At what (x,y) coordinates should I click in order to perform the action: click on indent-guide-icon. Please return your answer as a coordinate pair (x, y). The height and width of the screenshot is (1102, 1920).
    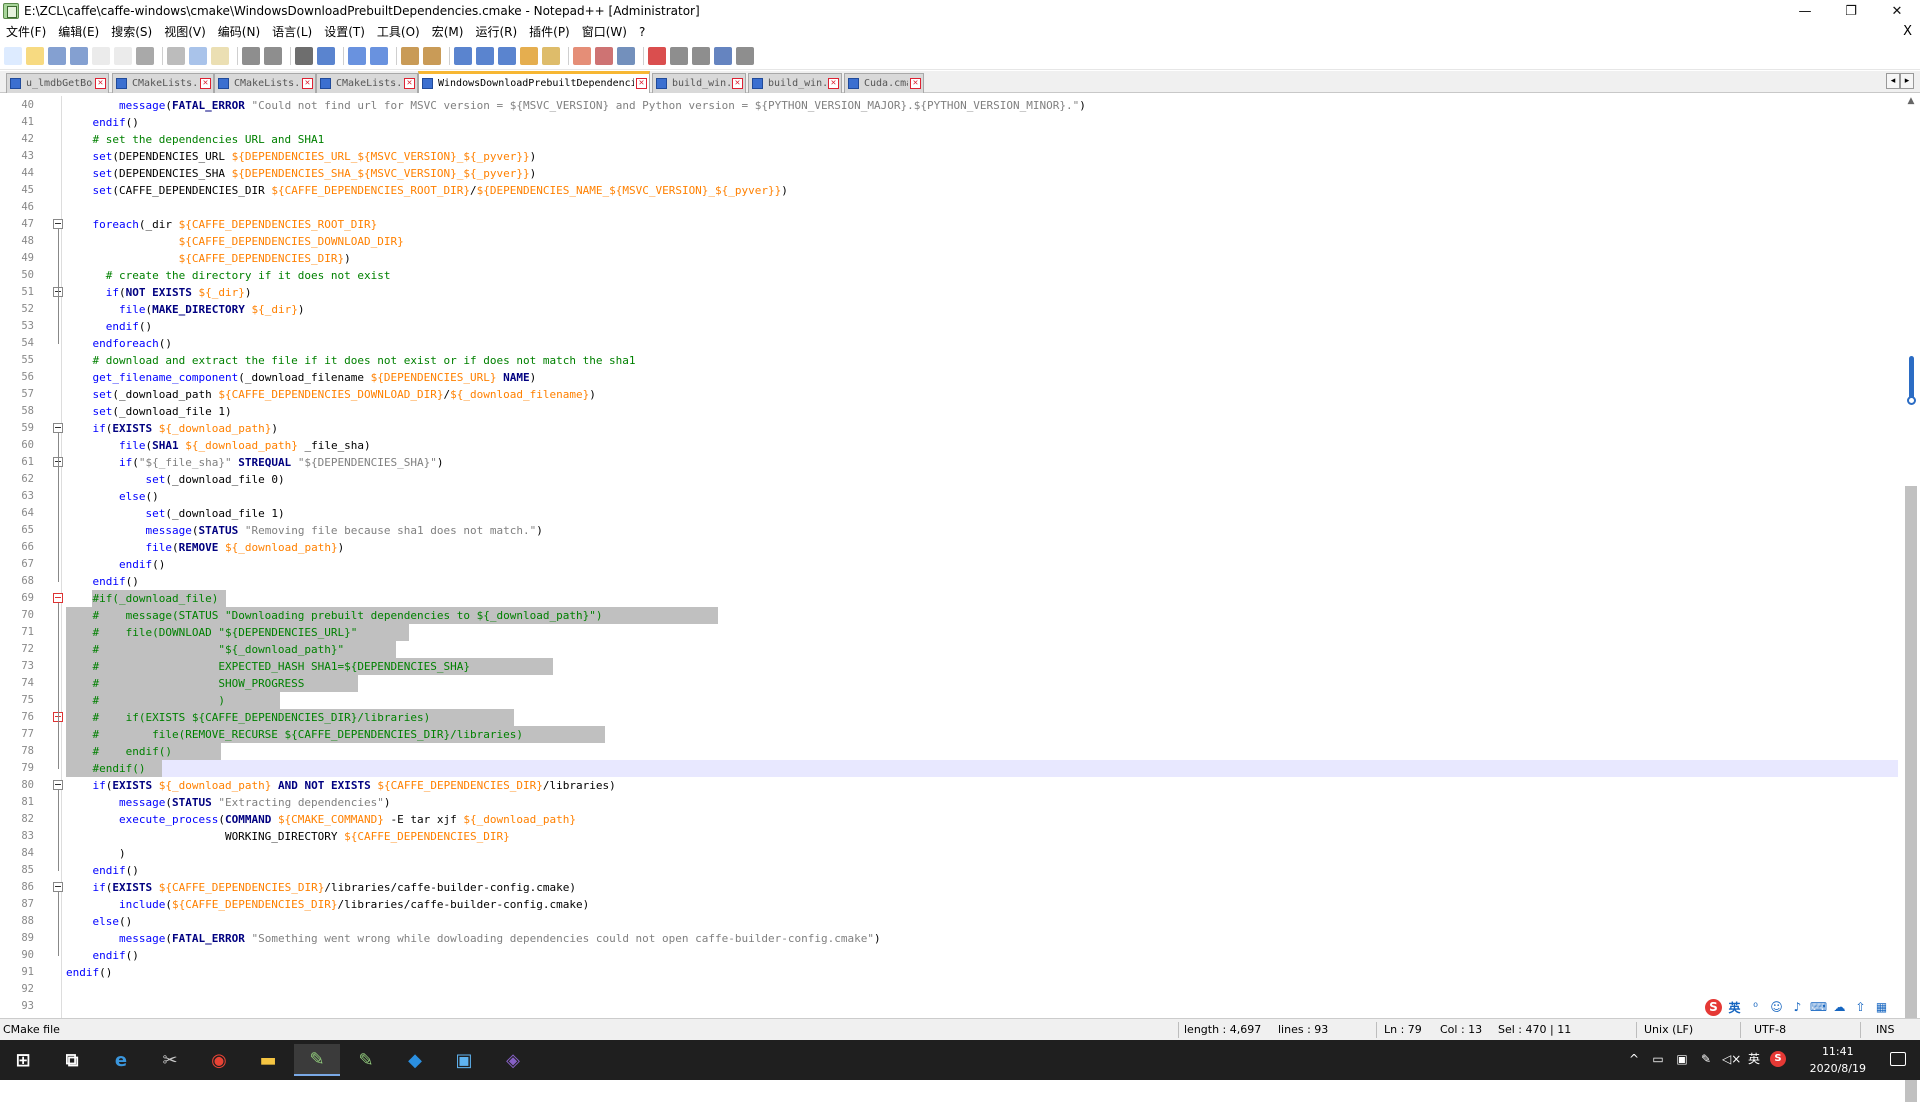
    Looking at the image, I should click on (507, 55).